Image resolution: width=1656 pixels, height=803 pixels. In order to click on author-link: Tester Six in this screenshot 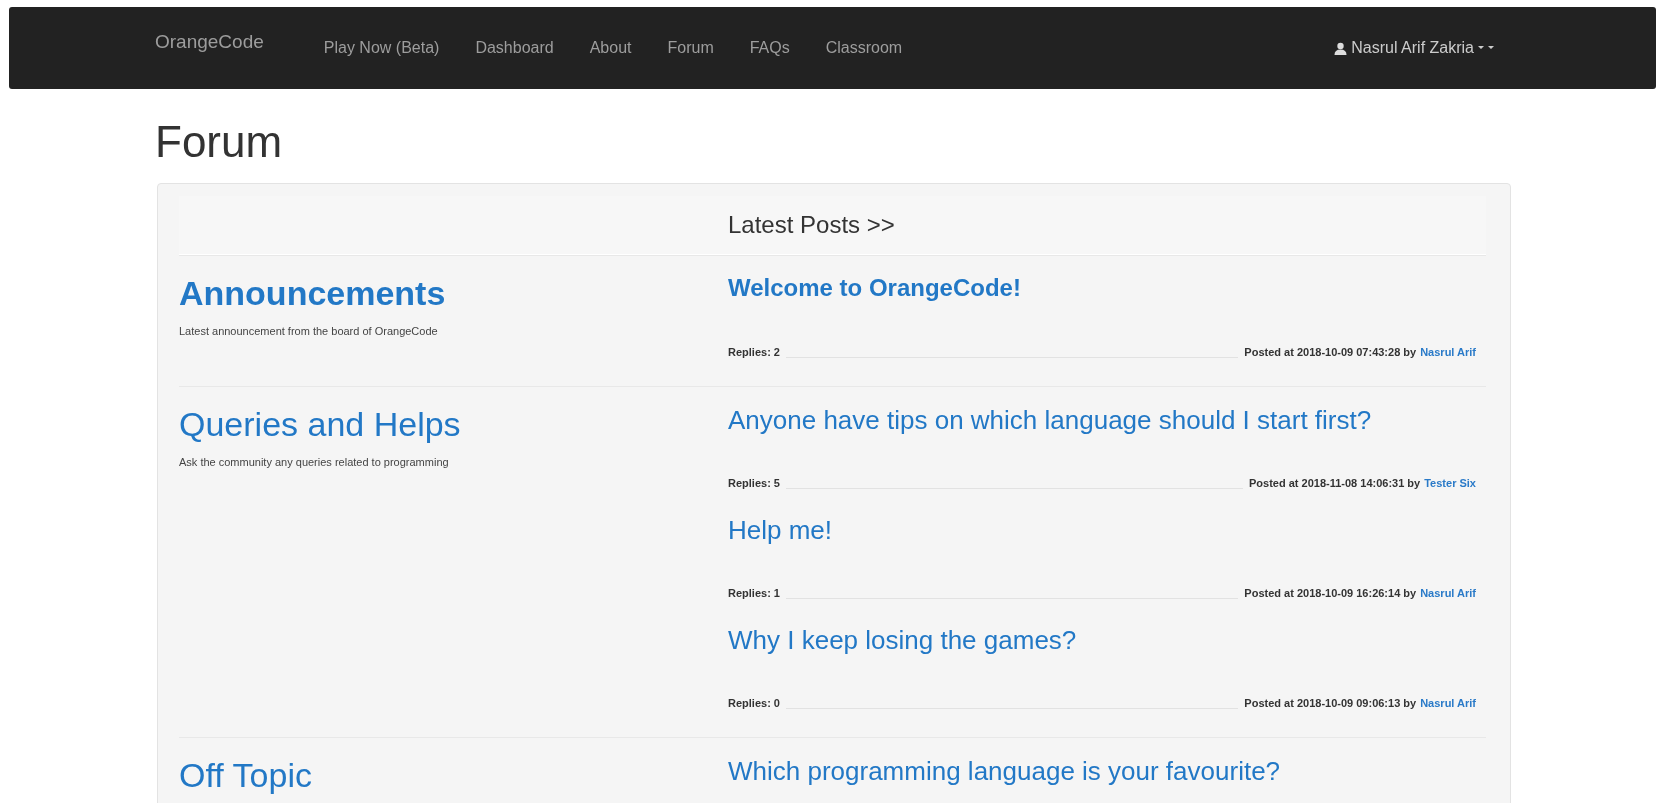, I will do `click(1450, 483)`.